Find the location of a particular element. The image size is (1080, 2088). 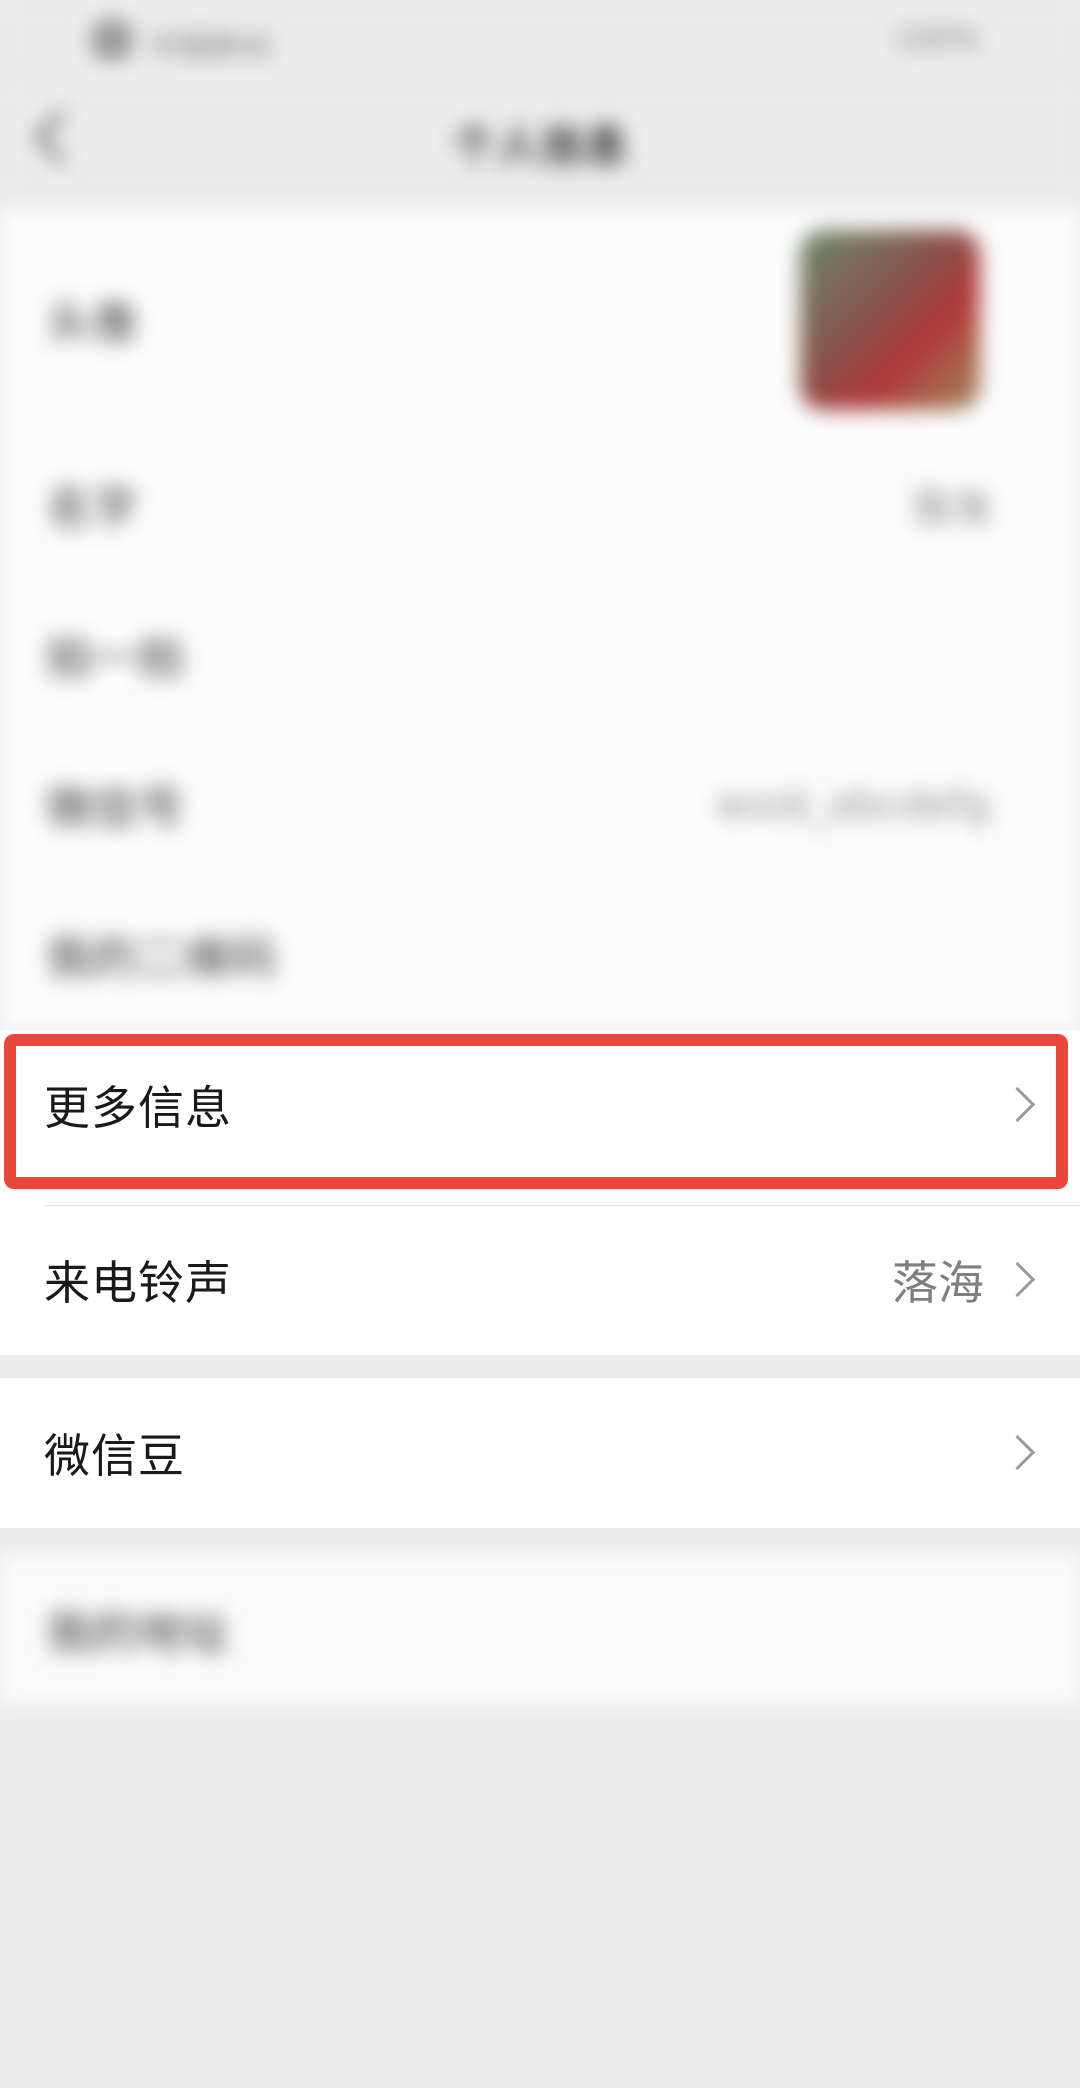

nav-bar: 个人信息 is located at coordinates (540, 140).